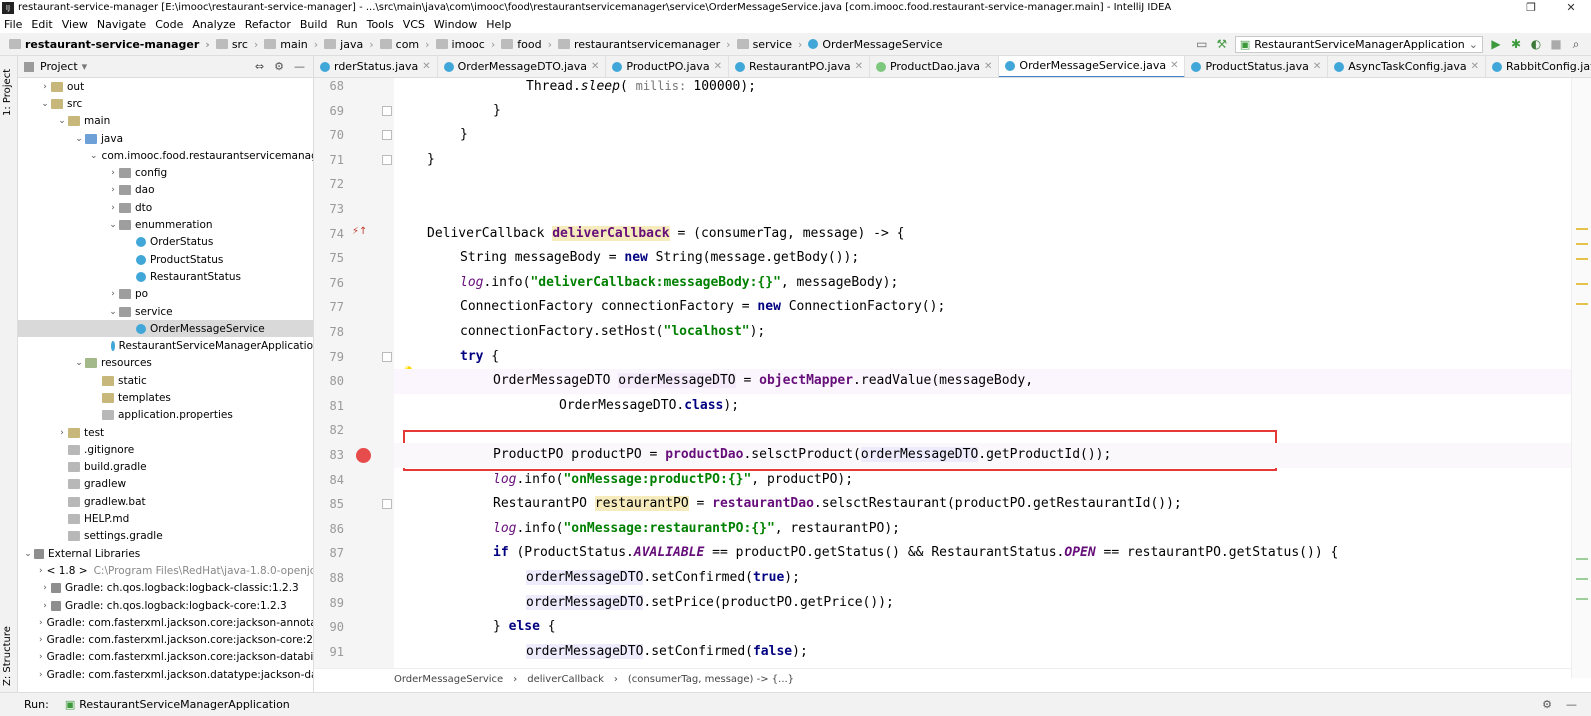 This screenshot has height=716, width=1591. Describe the element at coordinates (7, 92) in the screenshot. I see `project-tool-window-button: 1: Project` at that location.